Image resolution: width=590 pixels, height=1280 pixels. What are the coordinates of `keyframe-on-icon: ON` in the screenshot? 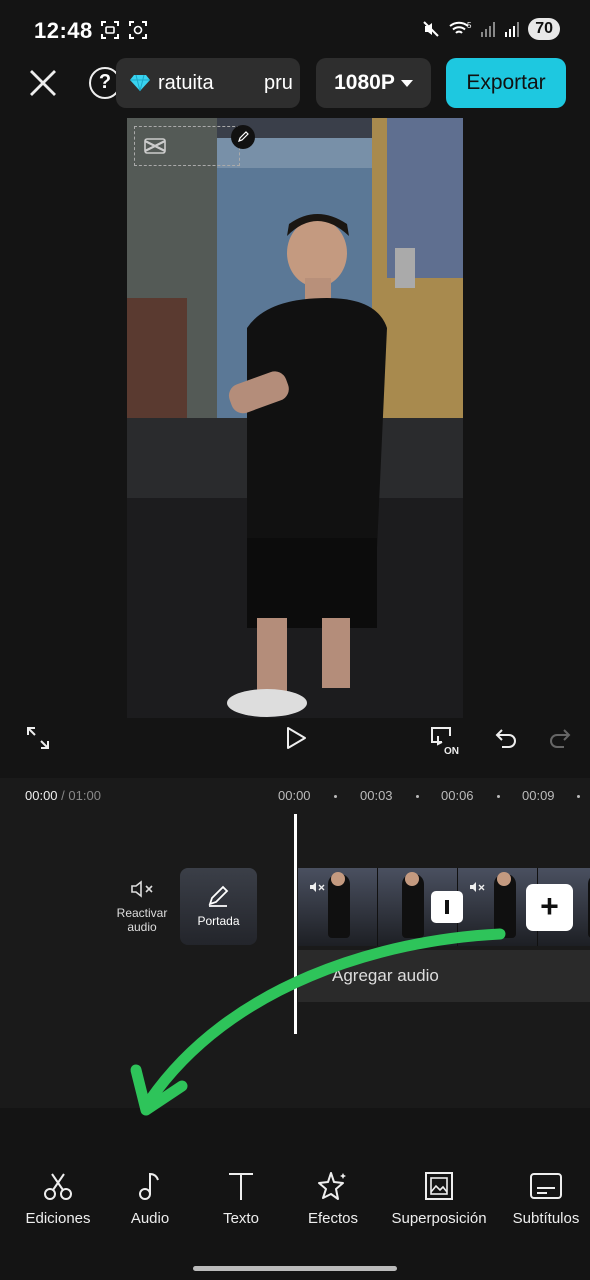 It's located at (446, 740).